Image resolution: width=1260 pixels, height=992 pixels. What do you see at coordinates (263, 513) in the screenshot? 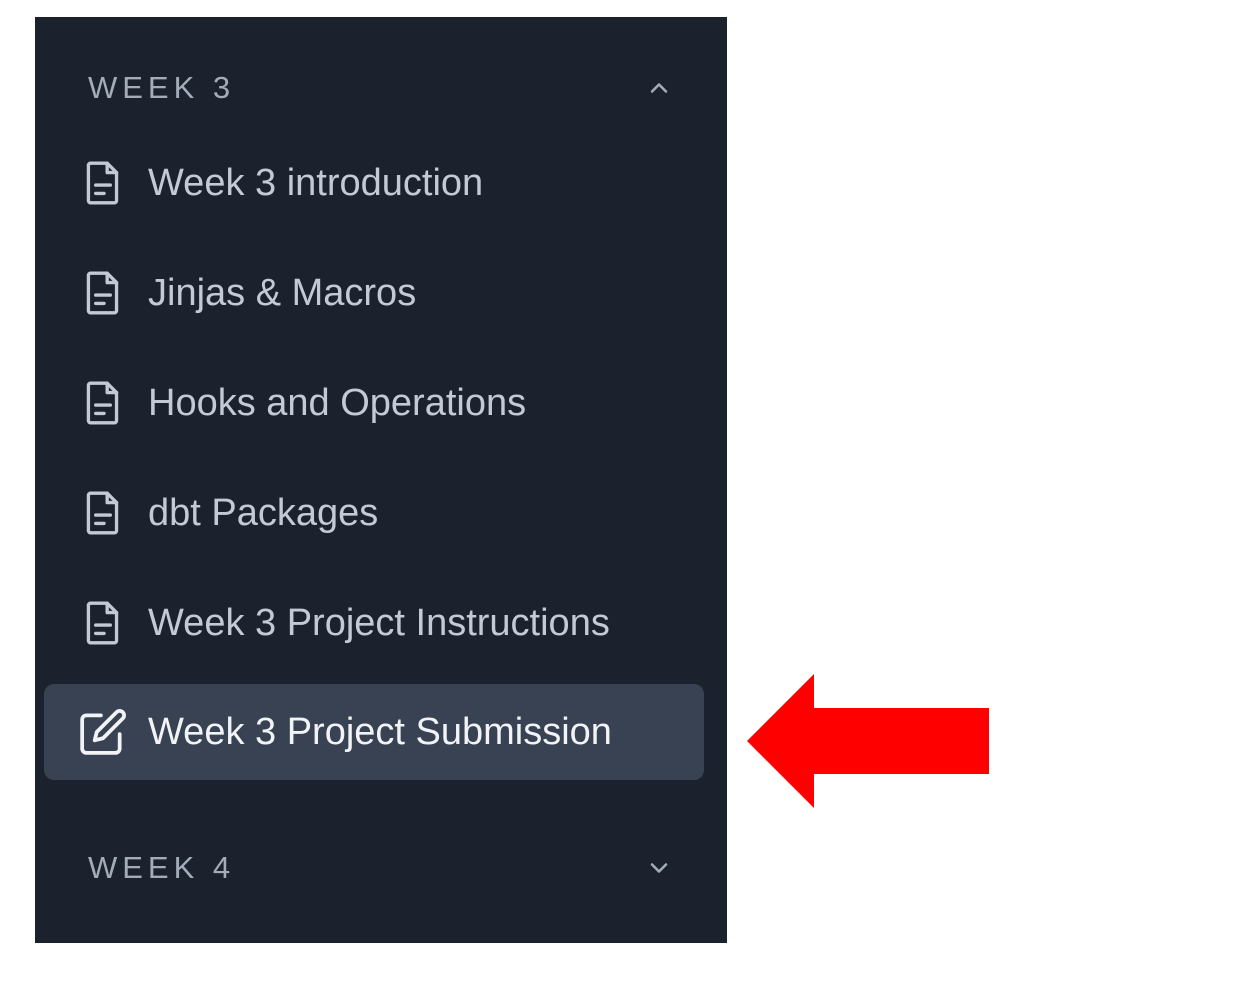
I see `sidebar-item-label: dbt Packages` at bounding box center [263, 513].